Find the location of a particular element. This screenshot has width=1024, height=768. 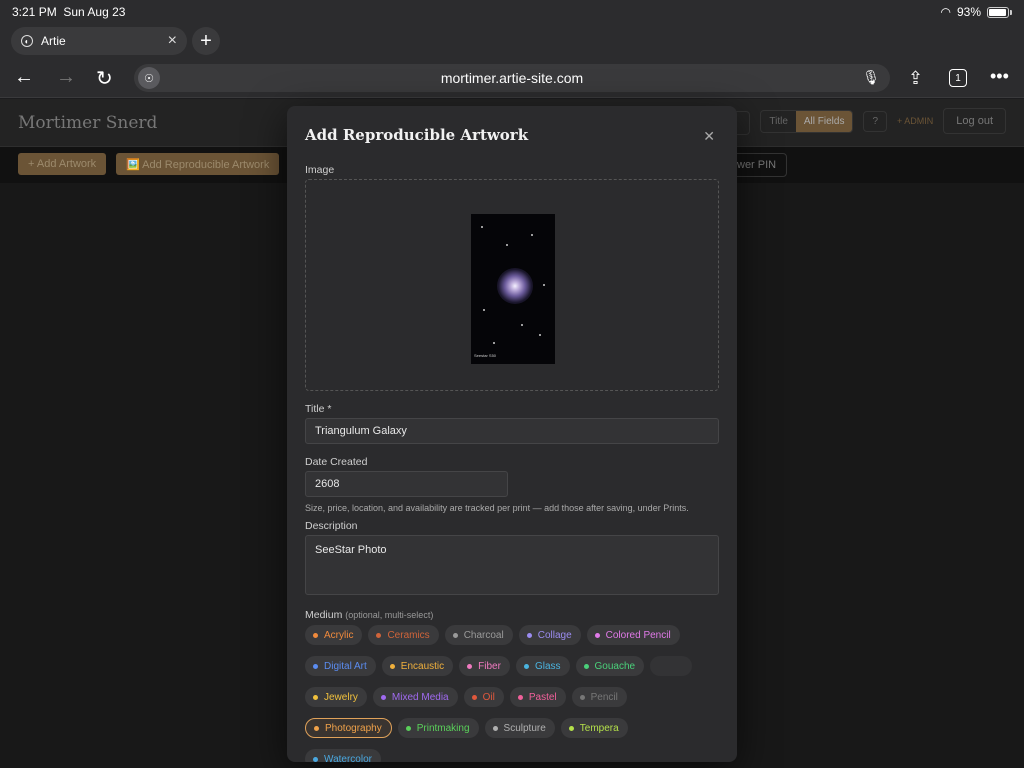

back-icon: ← is located at coordinates (24, 77).